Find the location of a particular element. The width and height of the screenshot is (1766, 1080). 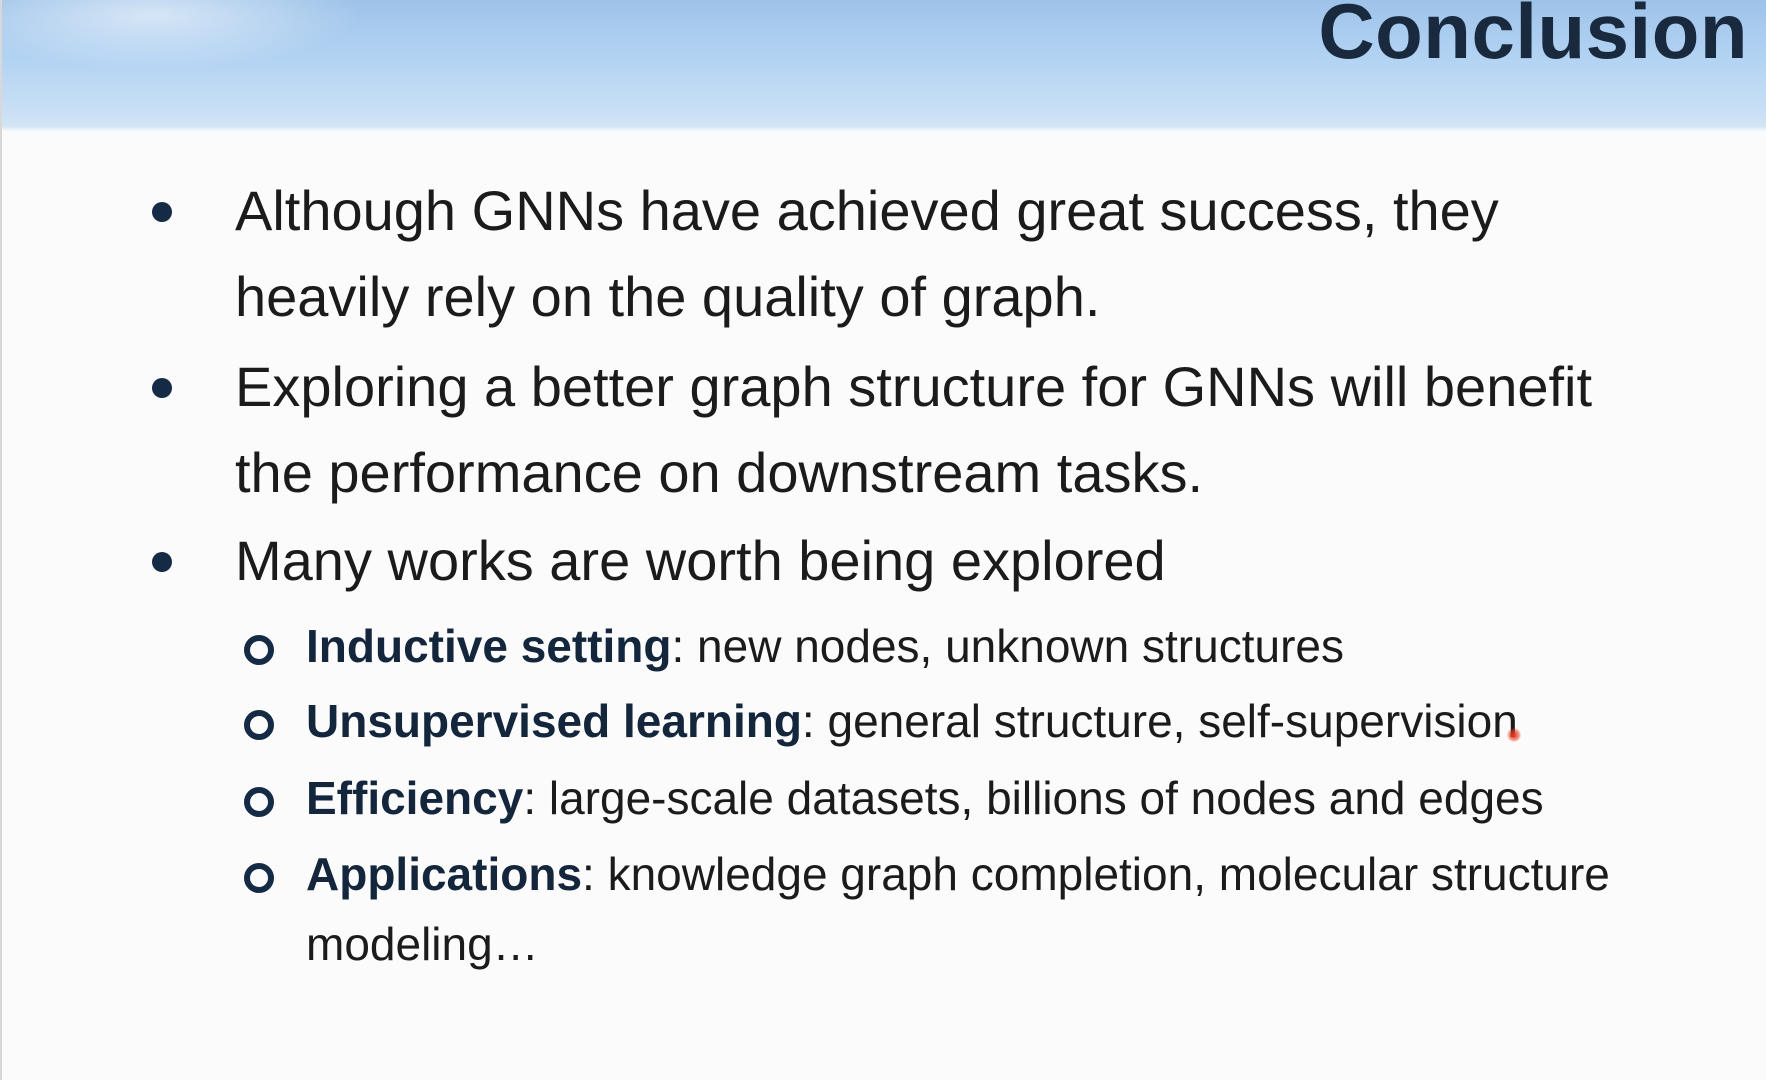

sub-item-term: Unsupervised learning is located at coordinates (554, 721).